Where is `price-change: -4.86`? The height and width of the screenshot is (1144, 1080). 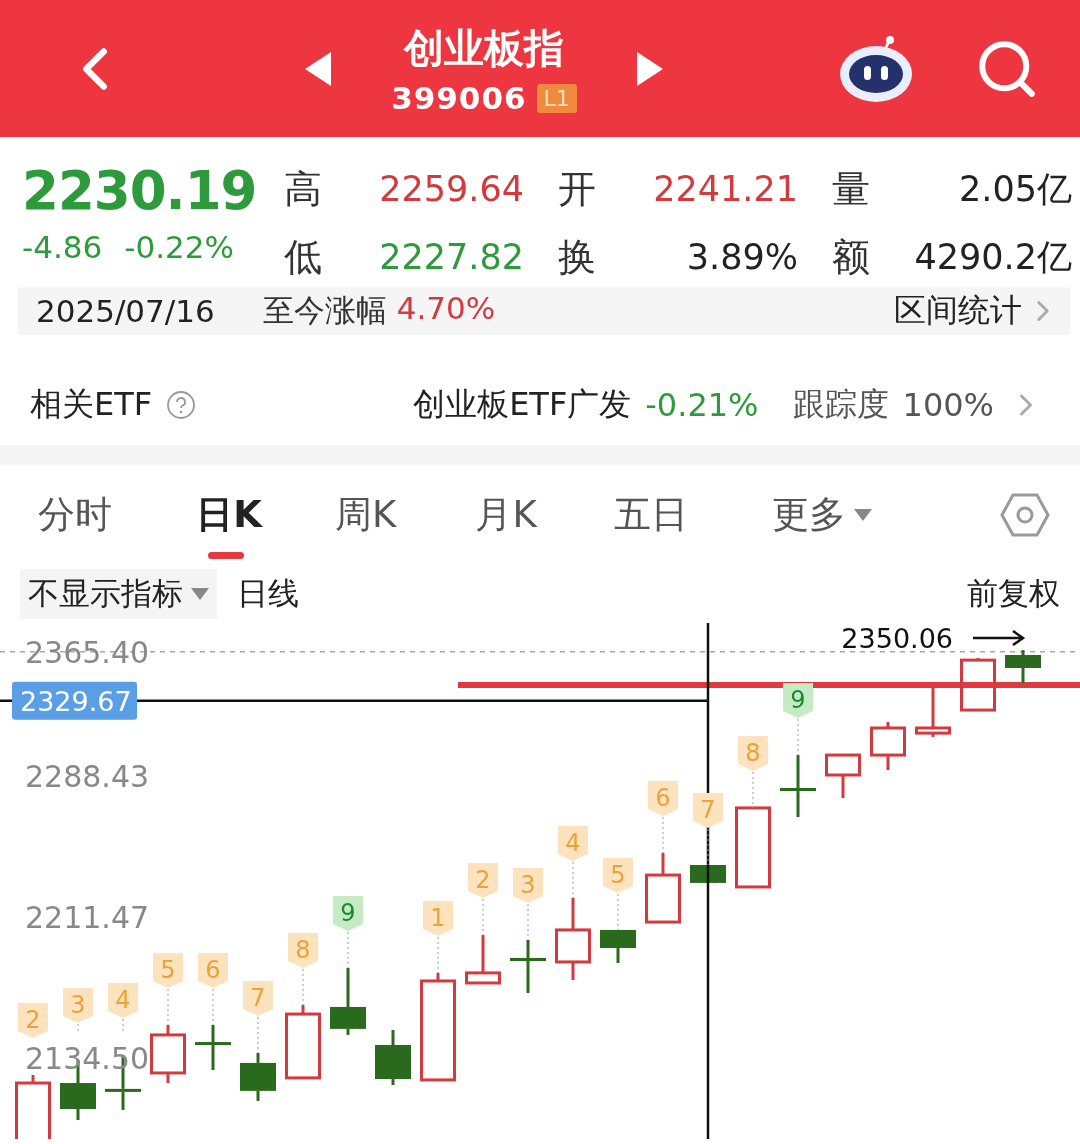
price-change: -4.86 is located at coordinates (62, 247).